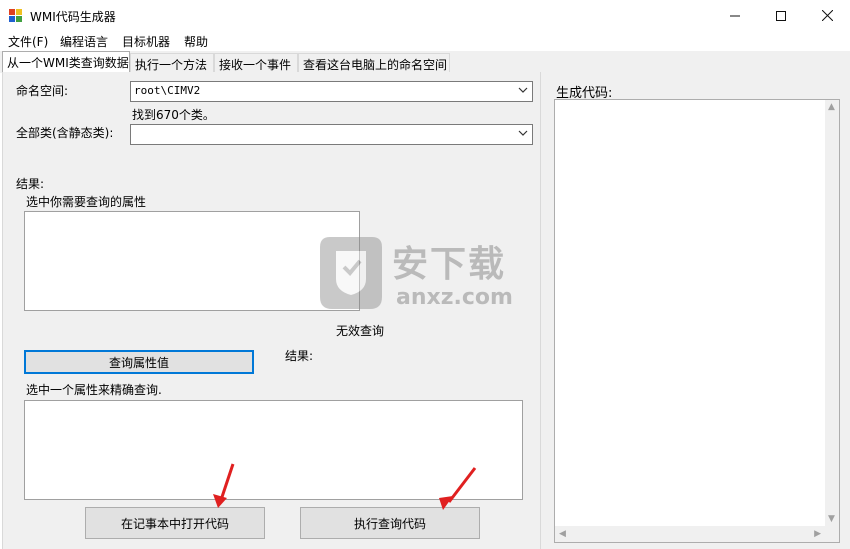 The height and width of the screenshot is (549, 850). Describe the element at coordinates (73, 17) in the screenshot. I see `window-title: WMI代码生成器` at that location.